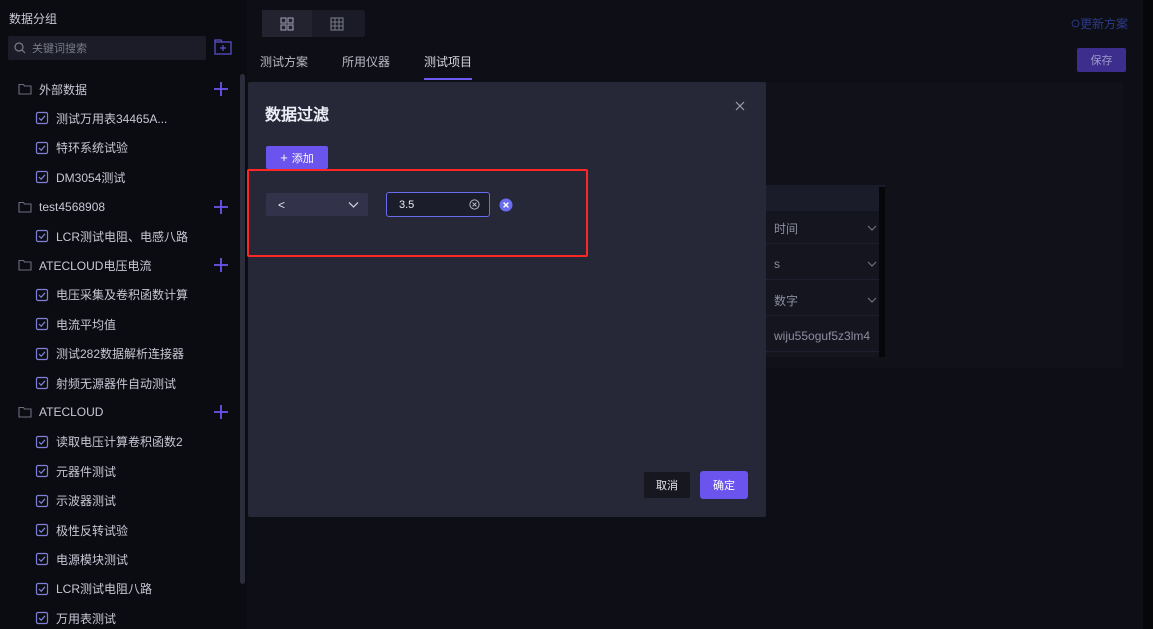  I want to click on test-item-label: DM3054测试, so click(91, 177).